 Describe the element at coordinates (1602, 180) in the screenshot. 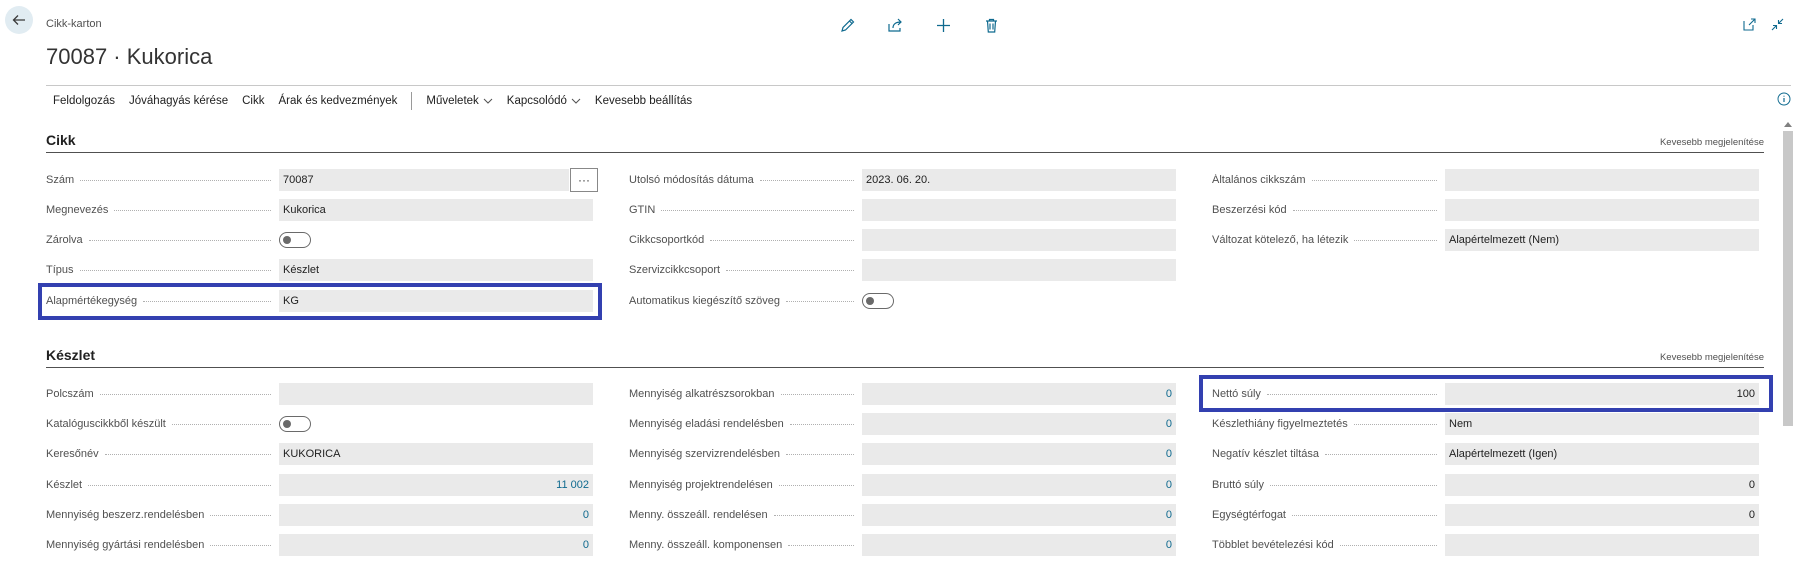

I see `common-item-no-input` at that location.